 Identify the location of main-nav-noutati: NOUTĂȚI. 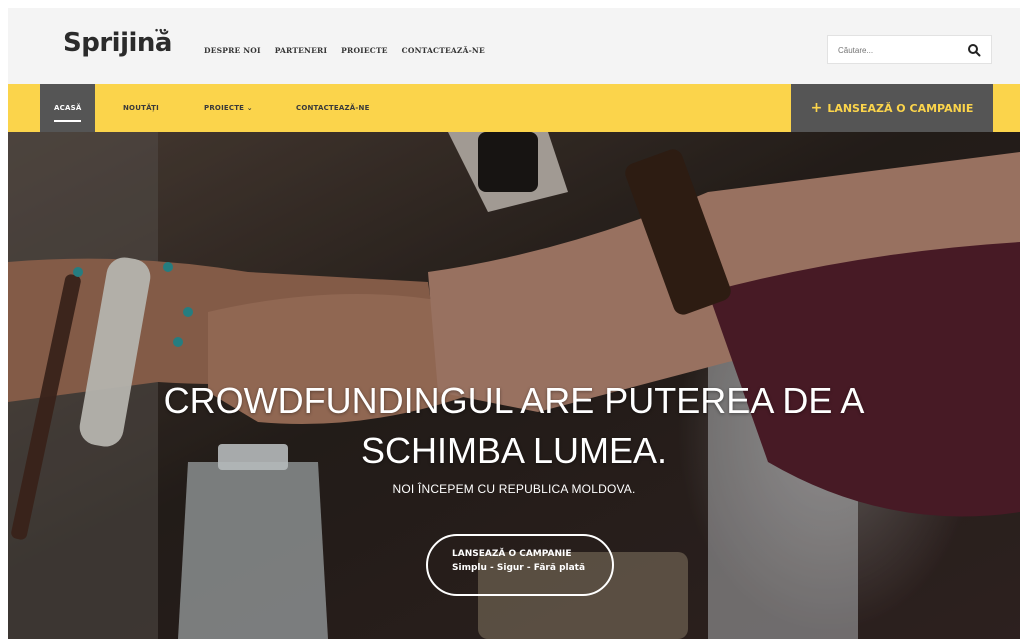
(141, 108).